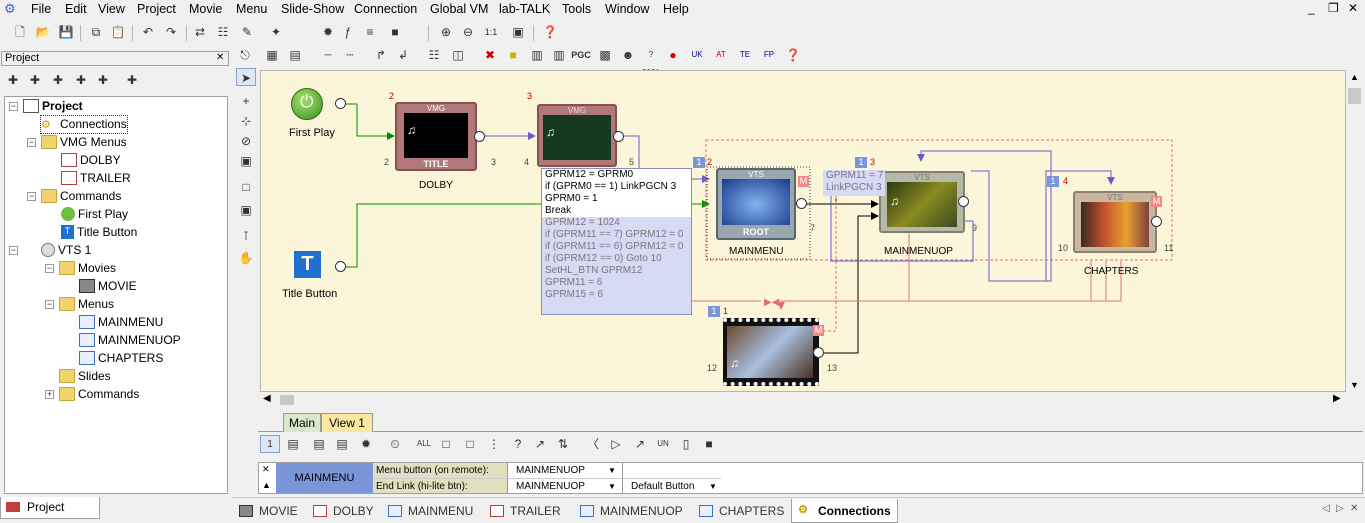  I want to click on paste-icon: 📋, so click(118, 32).